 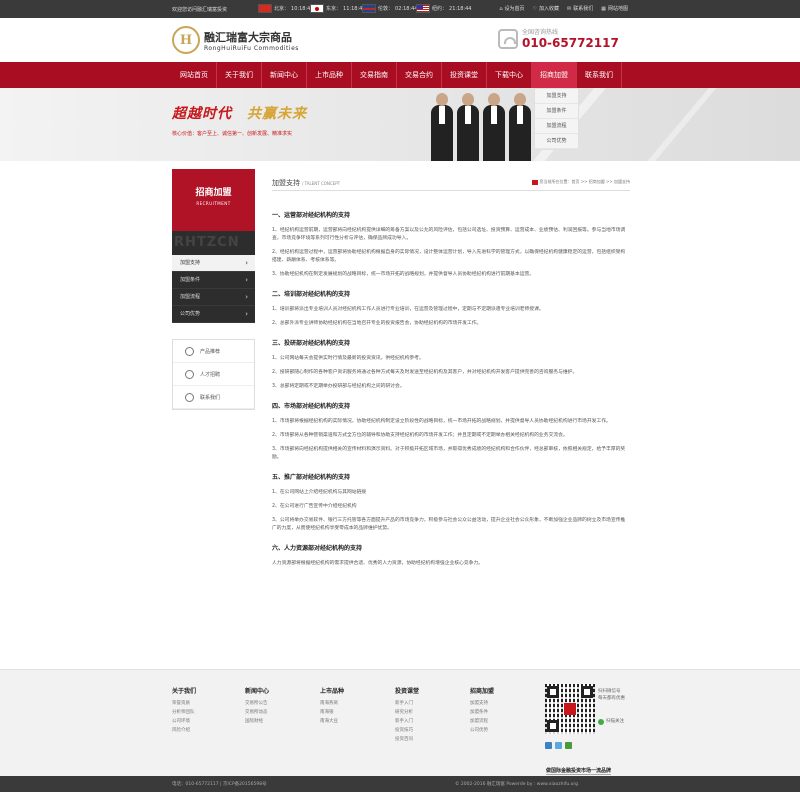 What do you see at coordinates (239, 114) in the screenshot?
I see `banner-slogan: 超越时代 共赢未来` at bounding box center [239, 114].